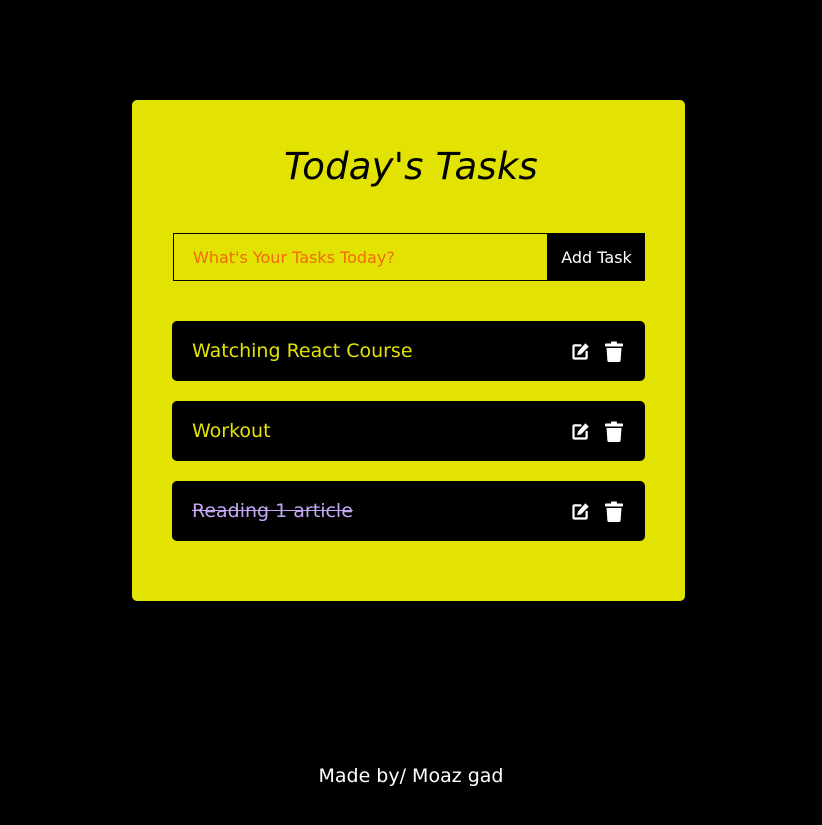  Describe the element at coordinates (596, 257) in the screenshot. I see `add-task-button: Add Task` at that location.